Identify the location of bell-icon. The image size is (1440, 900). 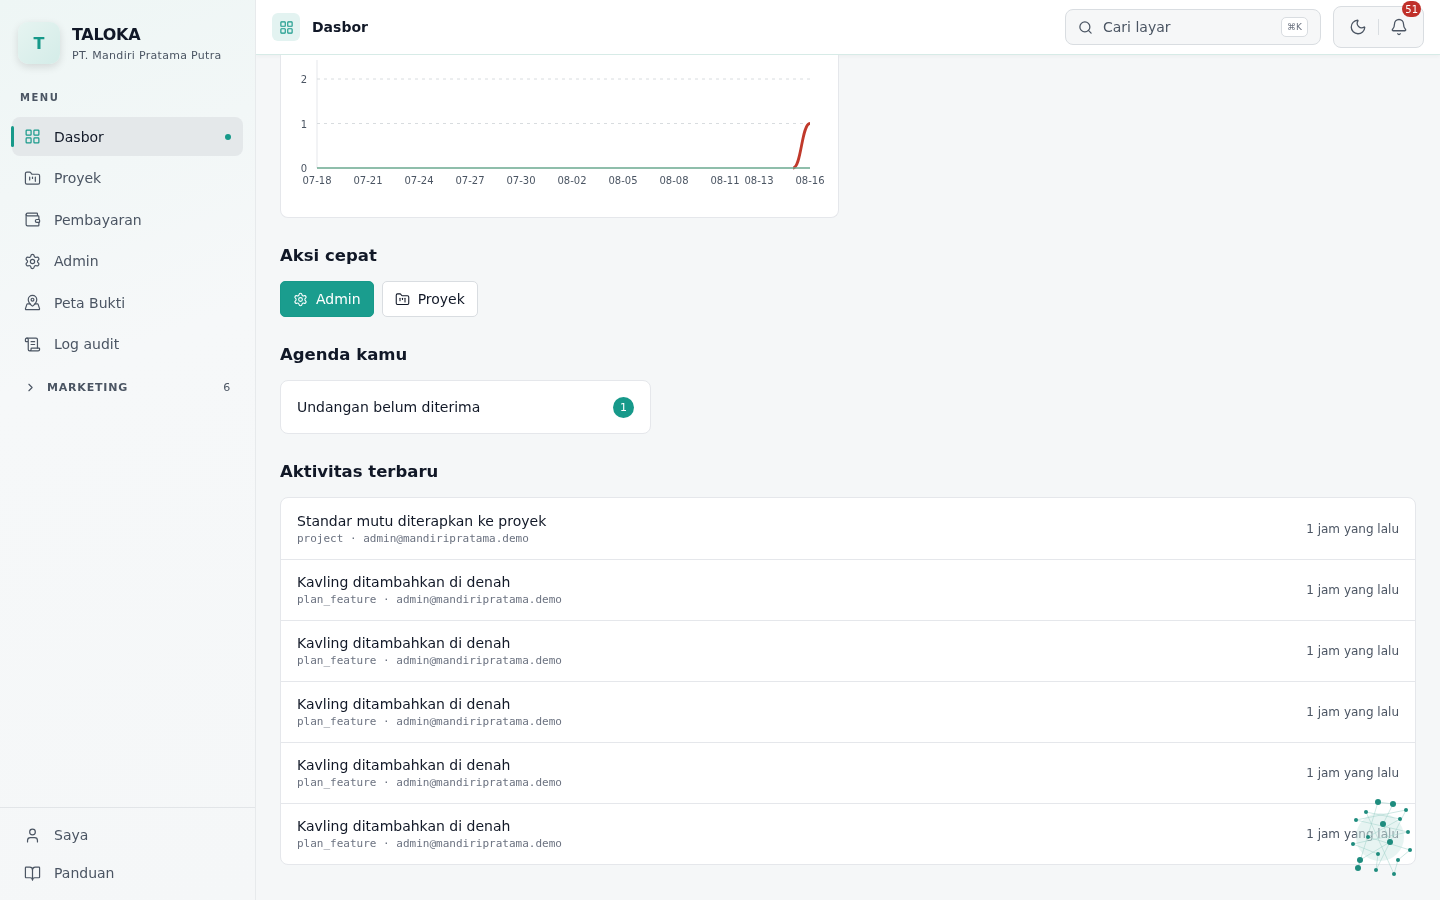
(1399, 27).